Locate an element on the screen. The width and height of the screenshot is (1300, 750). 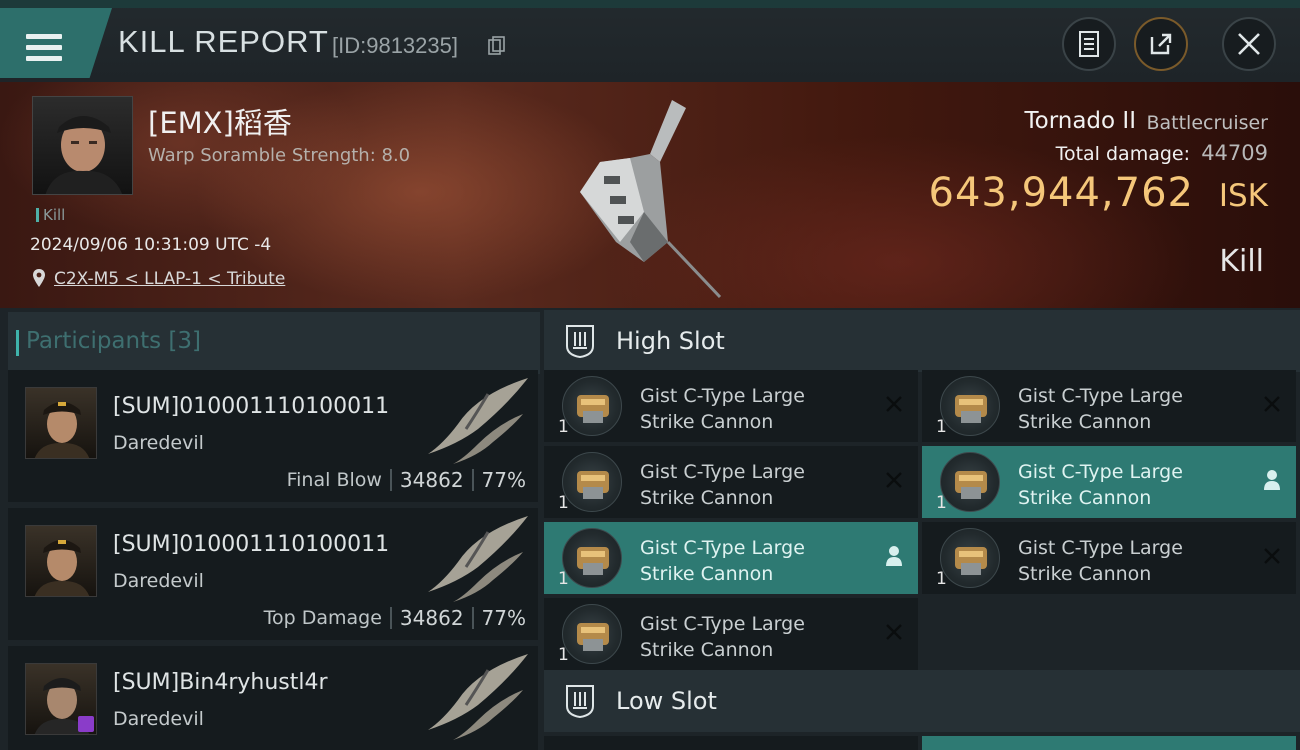
notes-icon is located at coordinates (1089, 44).